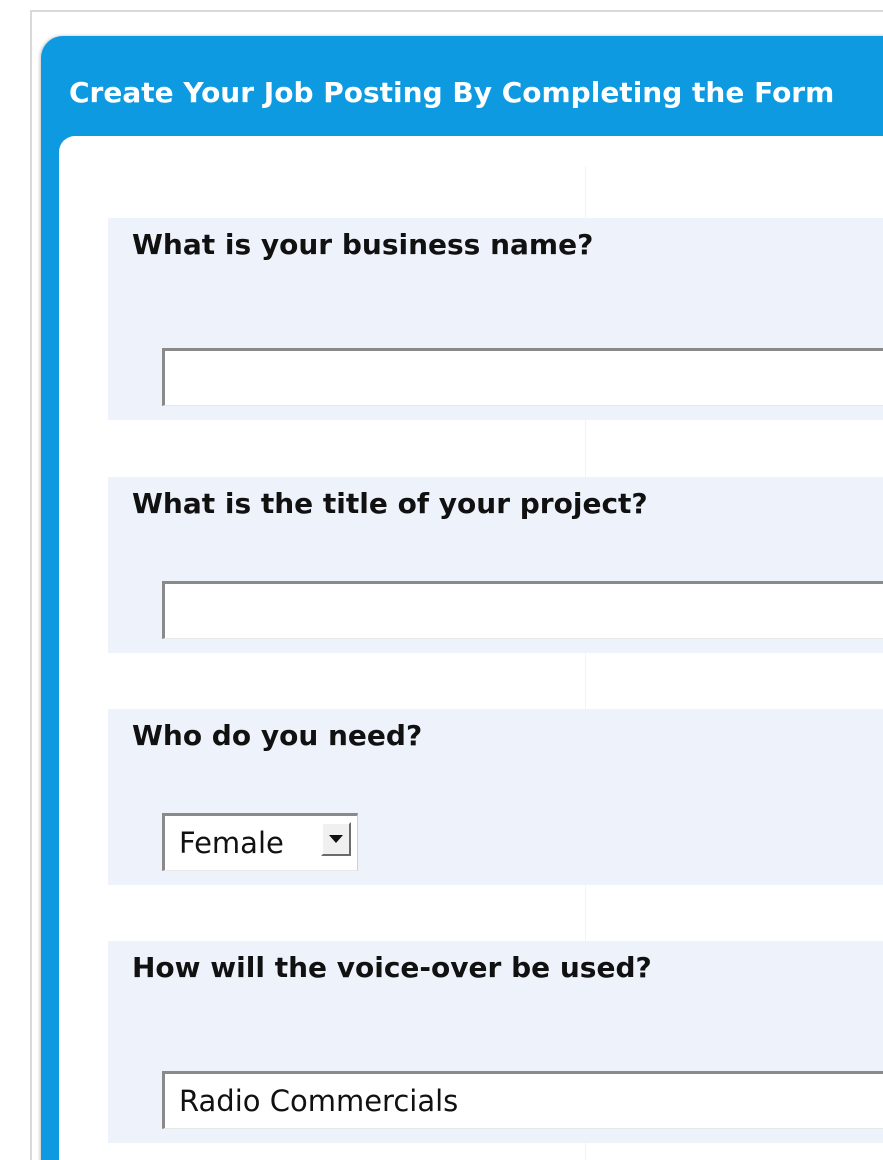  I want to click on dropdown-arrow-button, so click(336, 839).